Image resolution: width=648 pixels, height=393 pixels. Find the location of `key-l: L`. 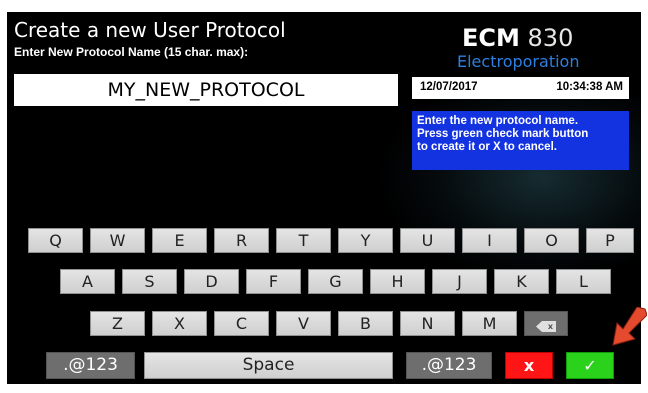

key-l: L is located at coordinates (583, 281).